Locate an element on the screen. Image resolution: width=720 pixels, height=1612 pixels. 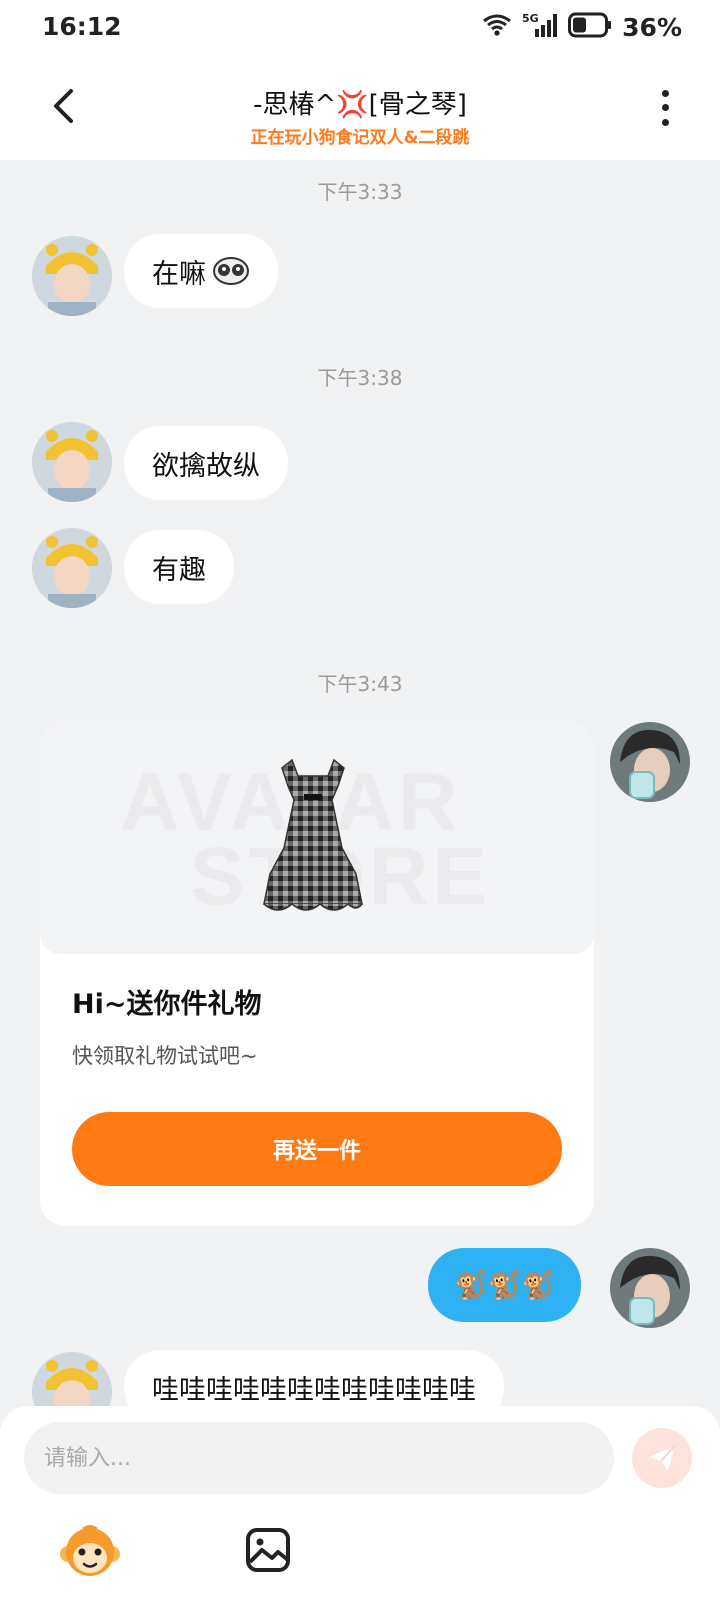
monkey-emoji-button is located at coordinates (90, 1552).